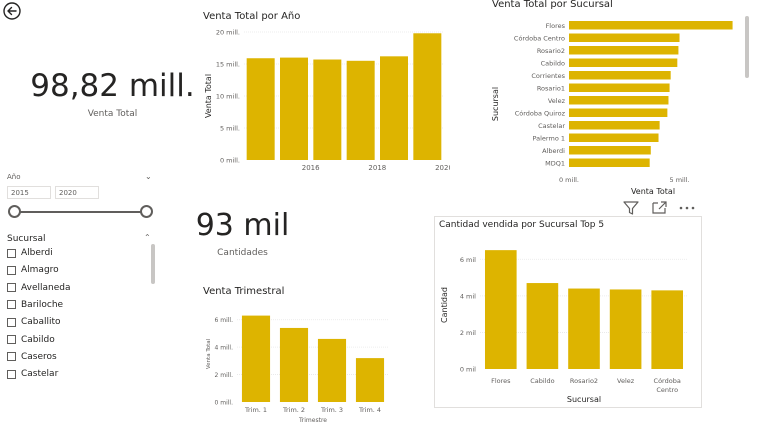 Image resolution: width=760 pixels, height=426 pixels. What do you see at coordinates (30, 253) in the screenshot?
I see `slicer-sucursal-item: Alberdi` at bounding box center [30, 253].